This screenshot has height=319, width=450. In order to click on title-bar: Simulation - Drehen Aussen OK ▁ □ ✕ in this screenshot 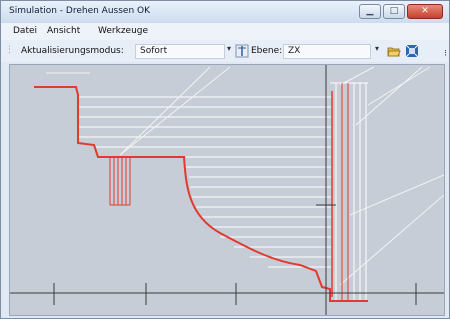, I will do `click(225, 12)`.